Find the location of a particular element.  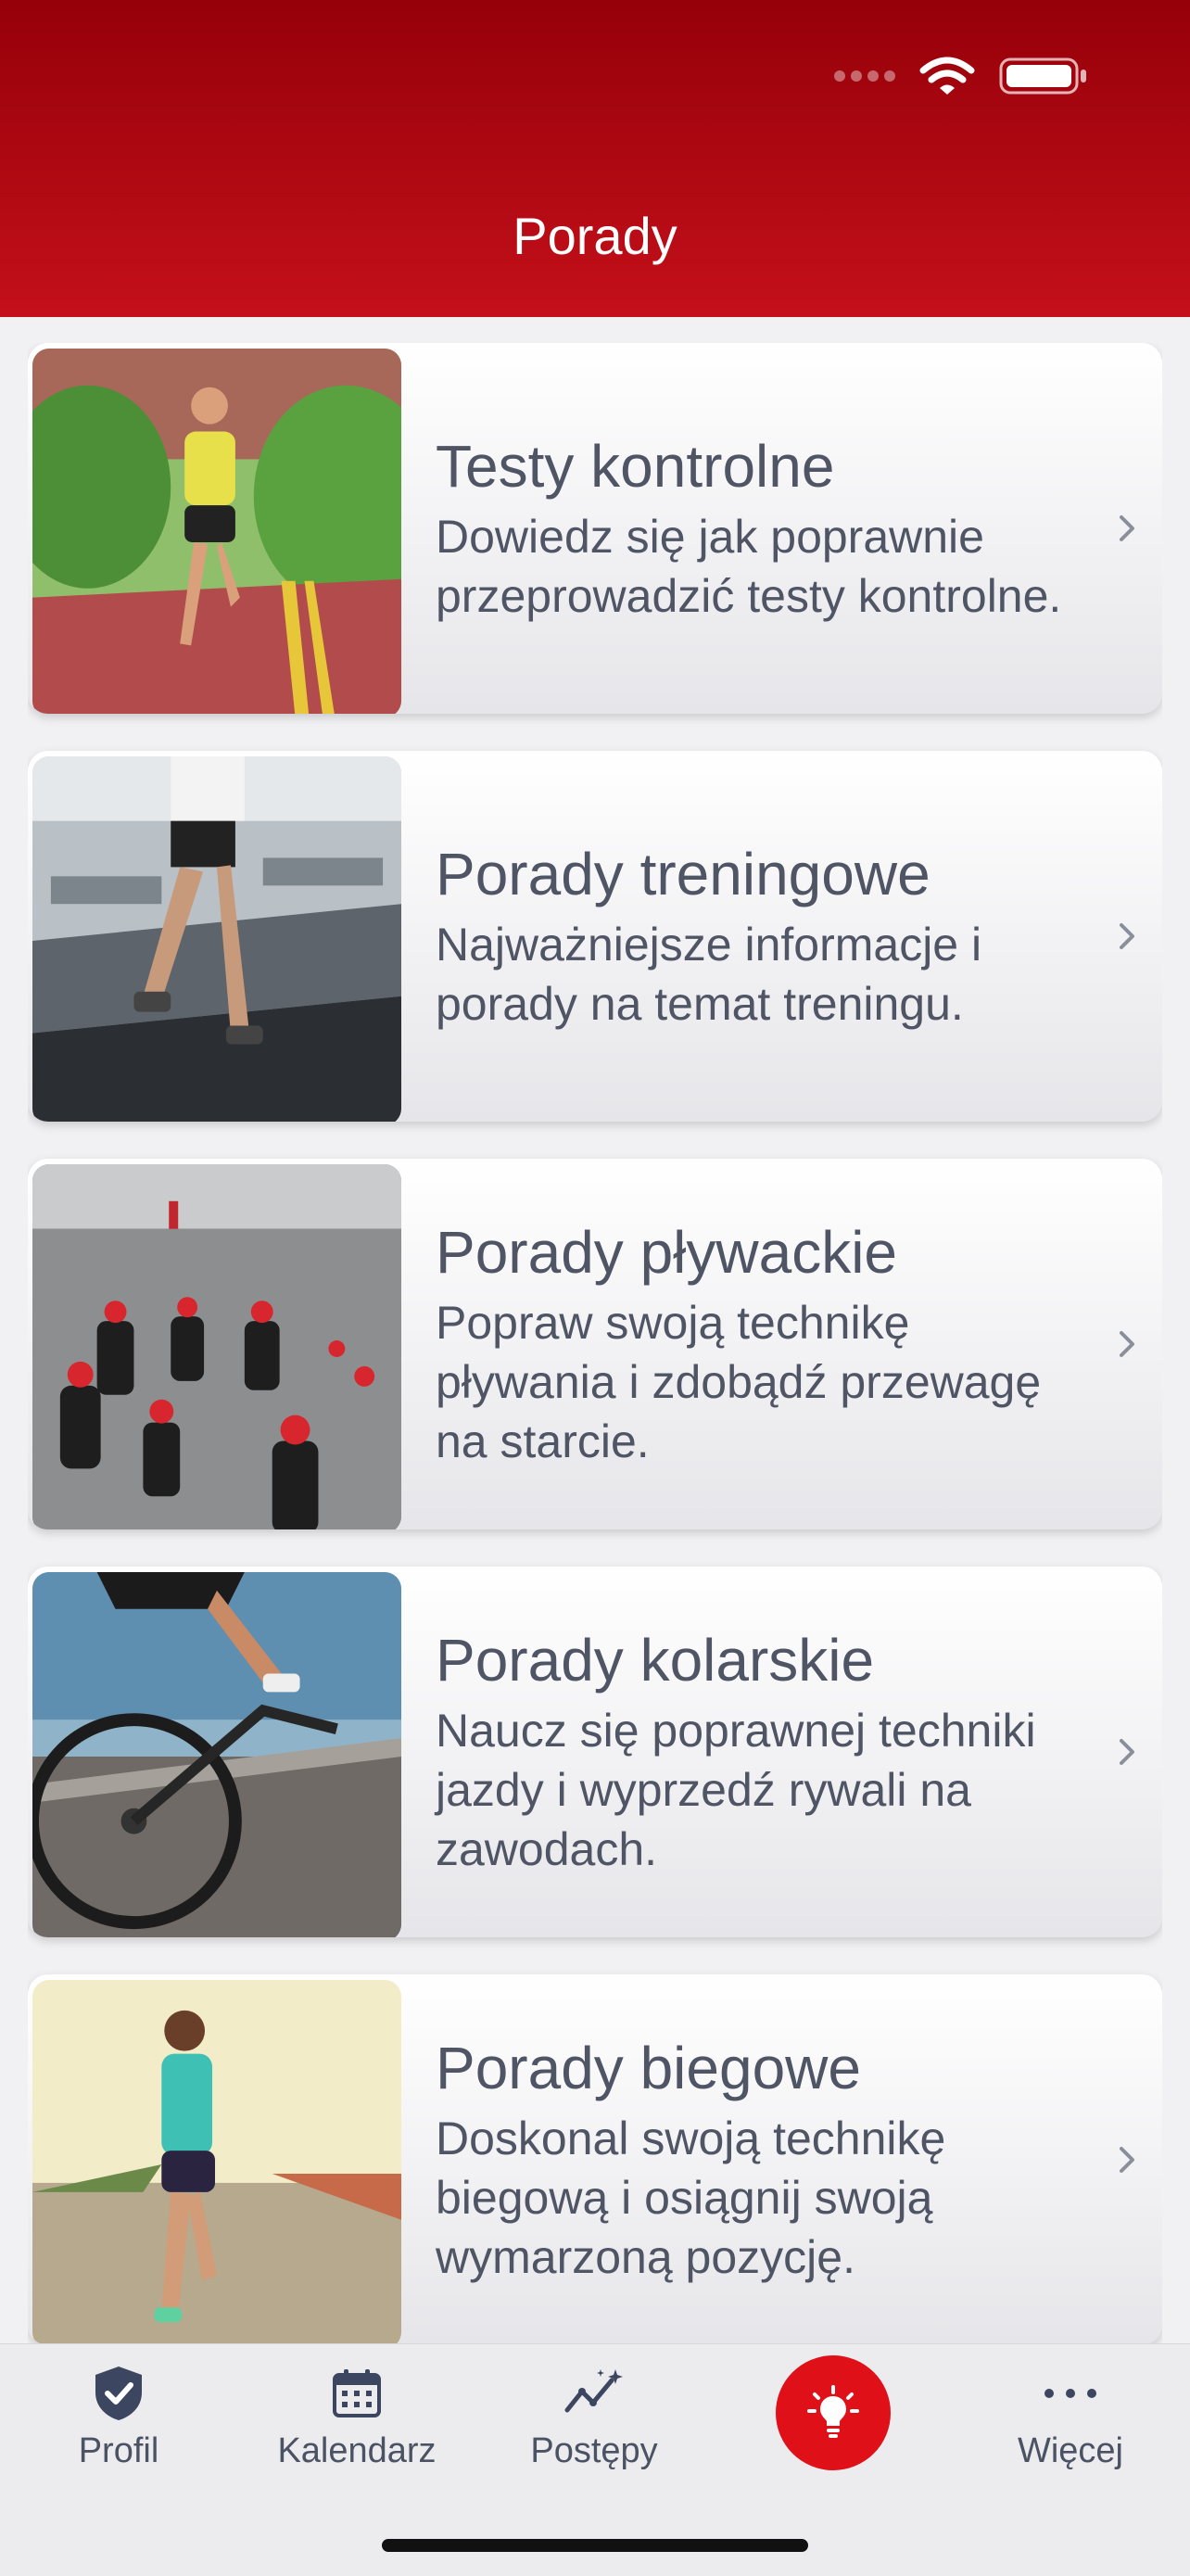

tab-porady-active-button is located at coordinates (833, 2412).